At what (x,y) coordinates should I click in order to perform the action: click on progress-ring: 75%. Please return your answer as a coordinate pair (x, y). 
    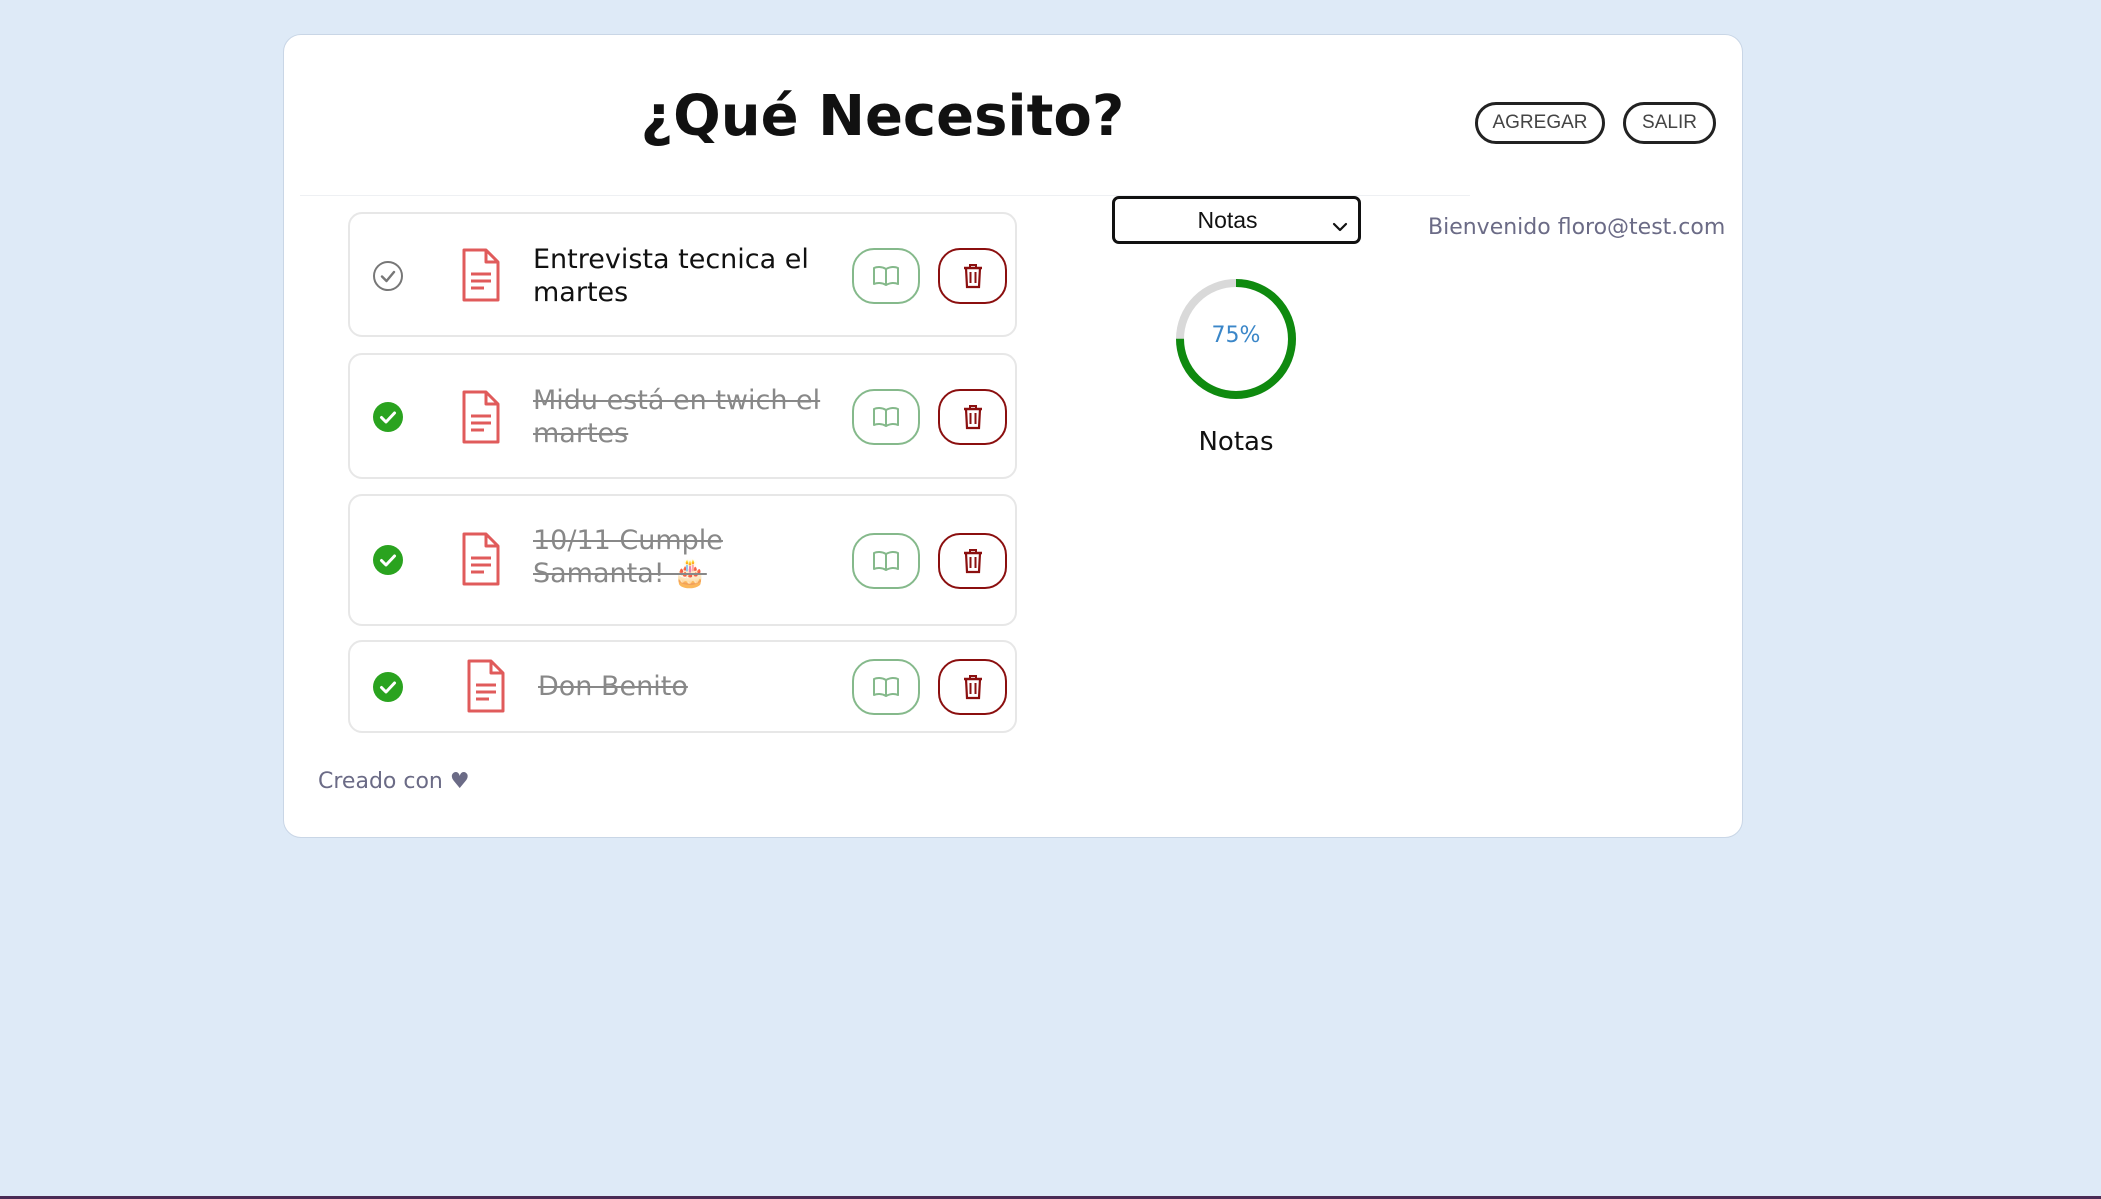
    Looking at the image, I should click on (1236, 339).